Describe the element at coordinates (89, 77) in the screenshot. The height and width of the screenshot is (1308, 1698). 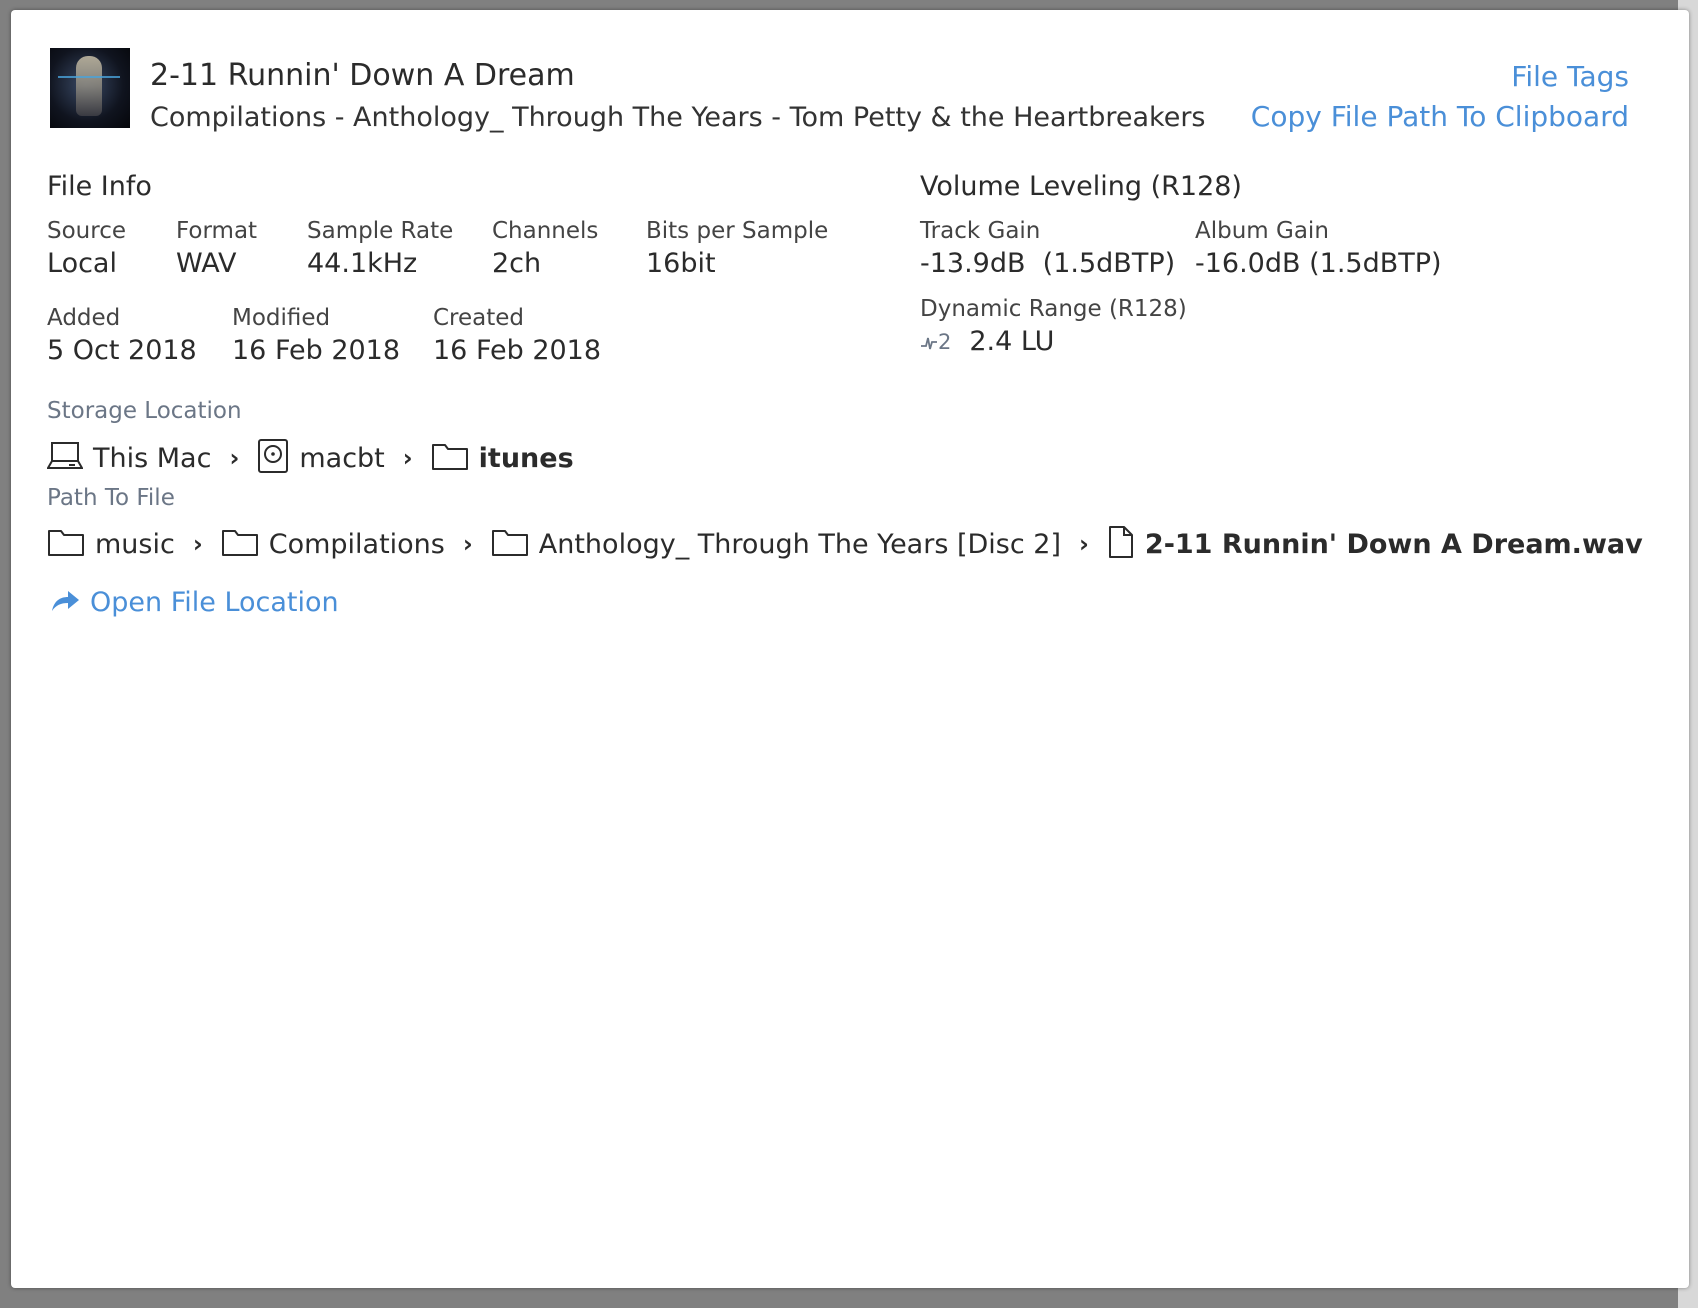
I see `album-art-text-line` at that location.